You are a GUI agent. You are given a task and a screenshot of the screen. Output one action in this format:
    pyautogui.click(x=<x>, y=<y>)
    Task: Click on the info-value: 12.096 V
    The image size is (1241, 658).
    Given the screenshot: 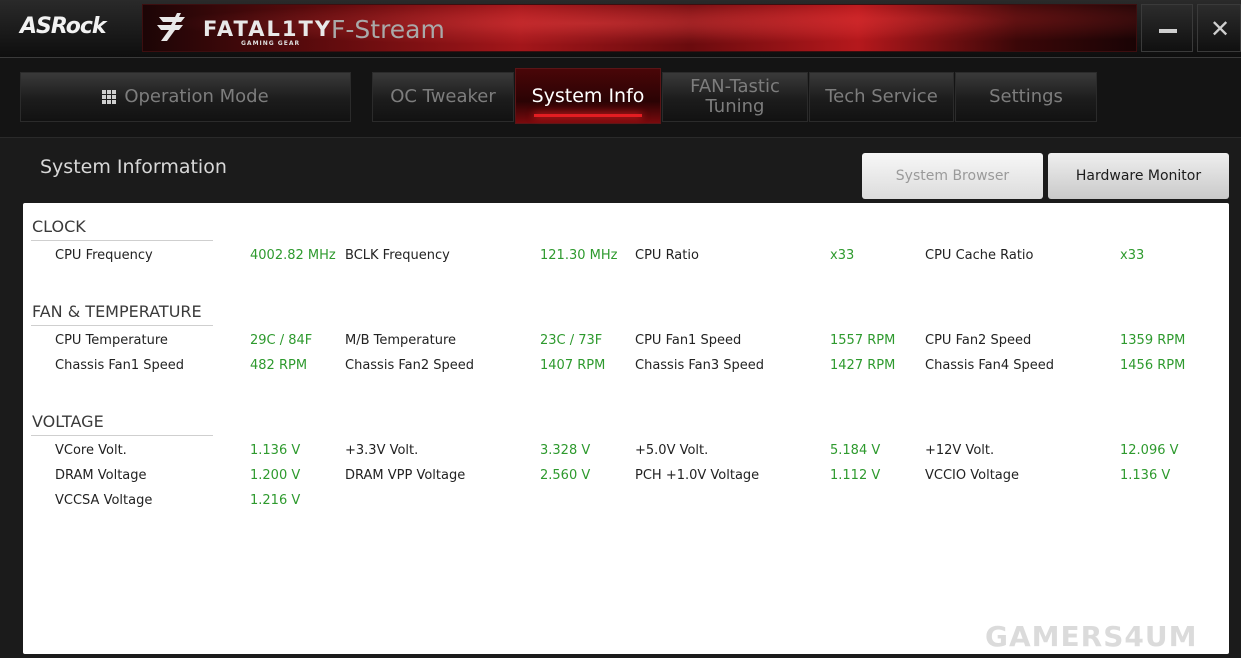 What is the action you would take?
    pyautogui.click(x=1149, y=450)
    